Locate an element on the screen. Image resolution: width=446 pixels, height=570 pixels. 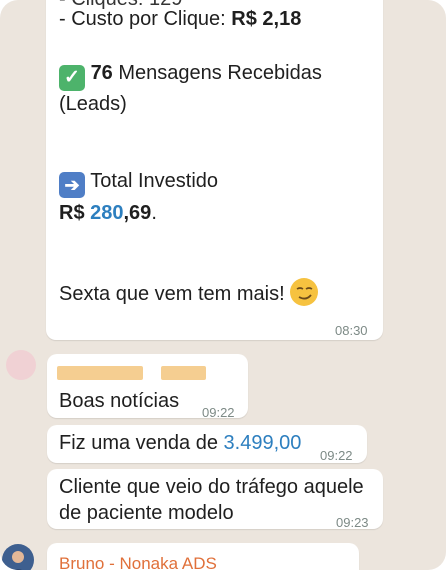
leads-line: ✓ 76 Mensagens Recebidas (Leads) is located at coordinates (190, 88).